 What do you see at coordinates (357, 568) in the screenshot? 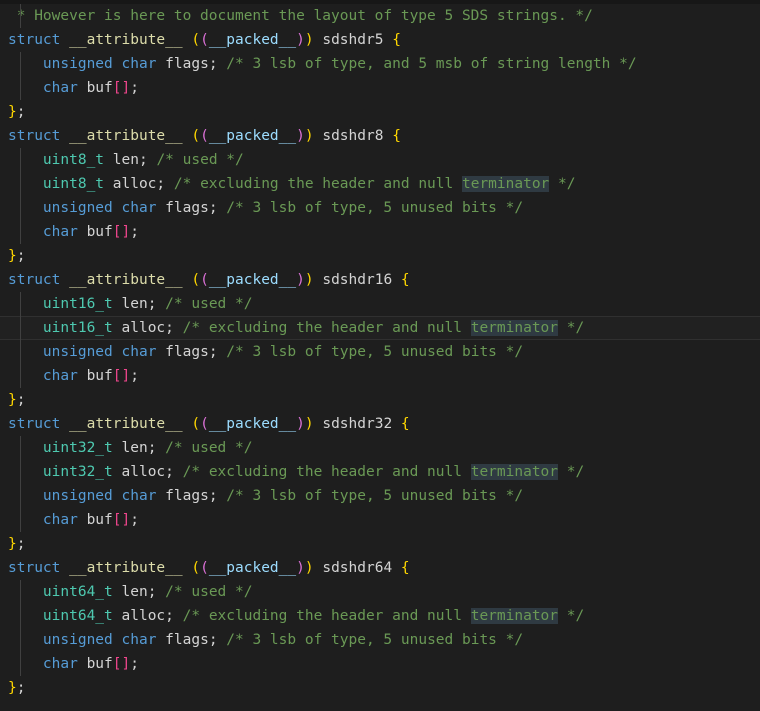
I see `struct-name: sdshdr64` at bounding box center [357, 568].